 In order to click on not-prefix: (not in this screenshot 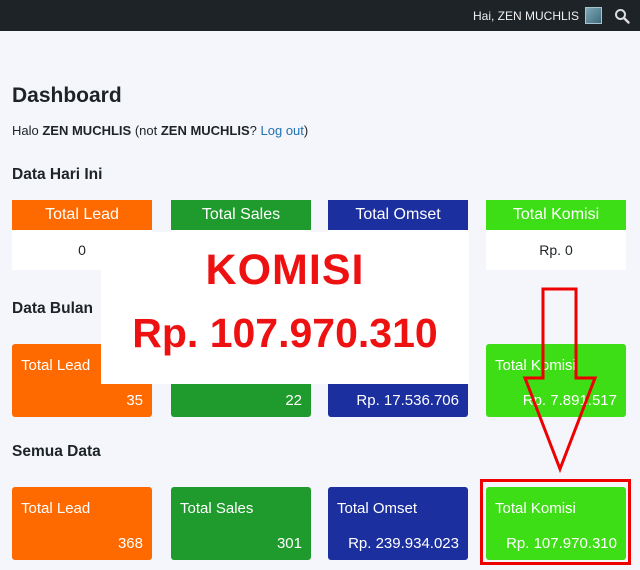, I will do `click(146, 130)`.